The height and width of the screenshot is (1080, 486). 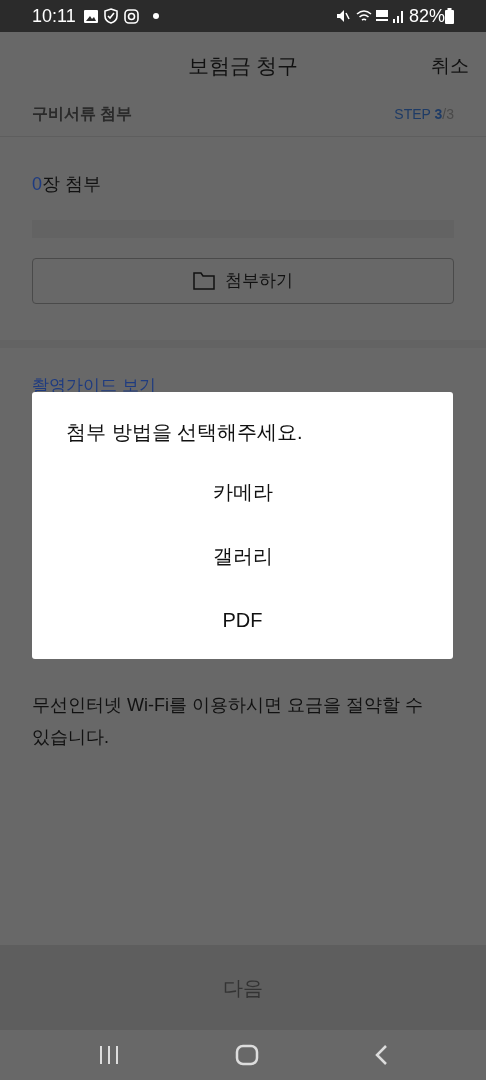 I want to click on home-icon, so click(x=247, y=1055).